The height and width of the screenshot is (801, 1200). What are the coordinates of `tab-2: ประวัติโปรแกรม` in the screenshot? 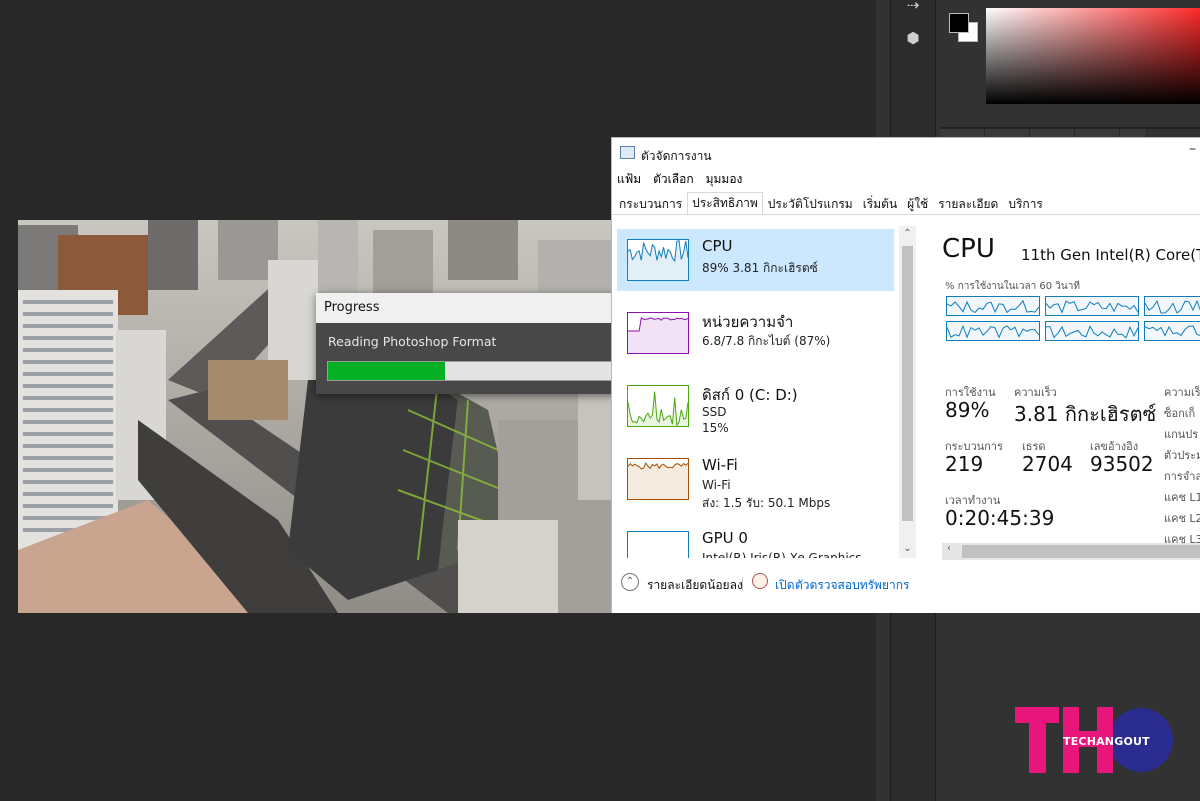 It's located at (810, 203).